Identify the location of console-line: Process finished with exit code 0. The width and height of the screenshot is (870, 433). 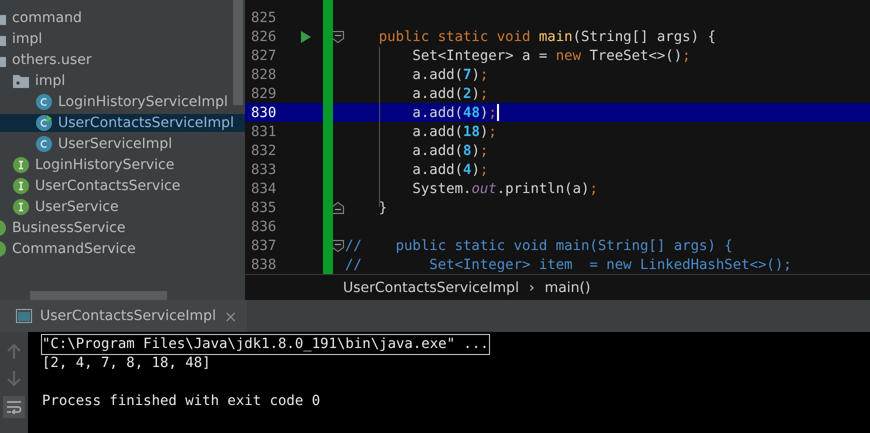
(182, 401).